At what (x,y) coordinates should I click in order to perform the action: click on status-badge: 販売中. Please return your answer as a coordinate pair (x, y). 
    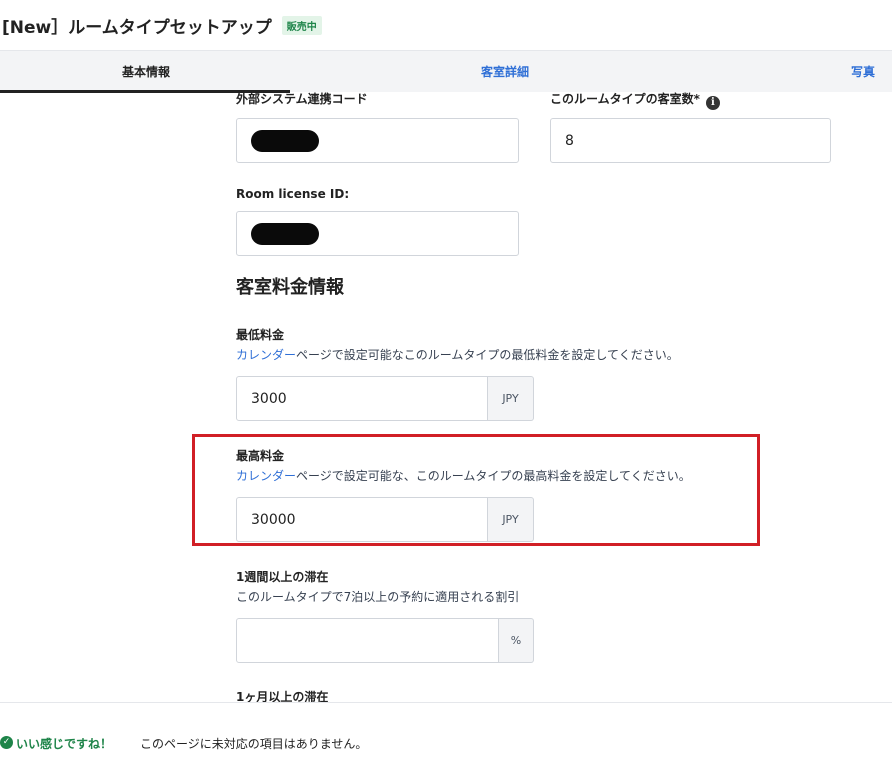
    Looking at the image, I should click on (301, 25).